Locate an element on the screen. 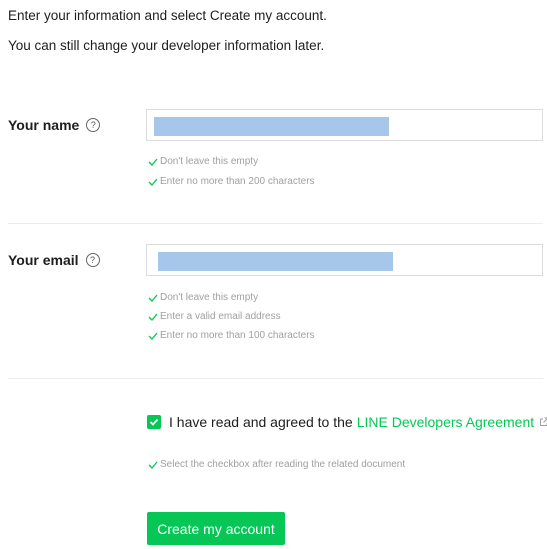  agreement-checkbox is located at coordinates (154, 422).